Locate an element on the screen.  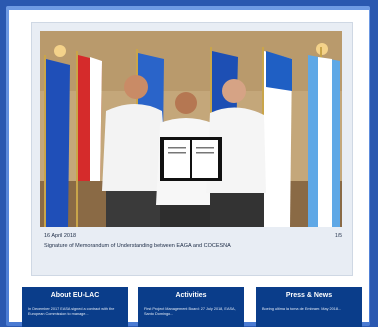
panel-press-title: Press & News is located at coordinates (309, 295).